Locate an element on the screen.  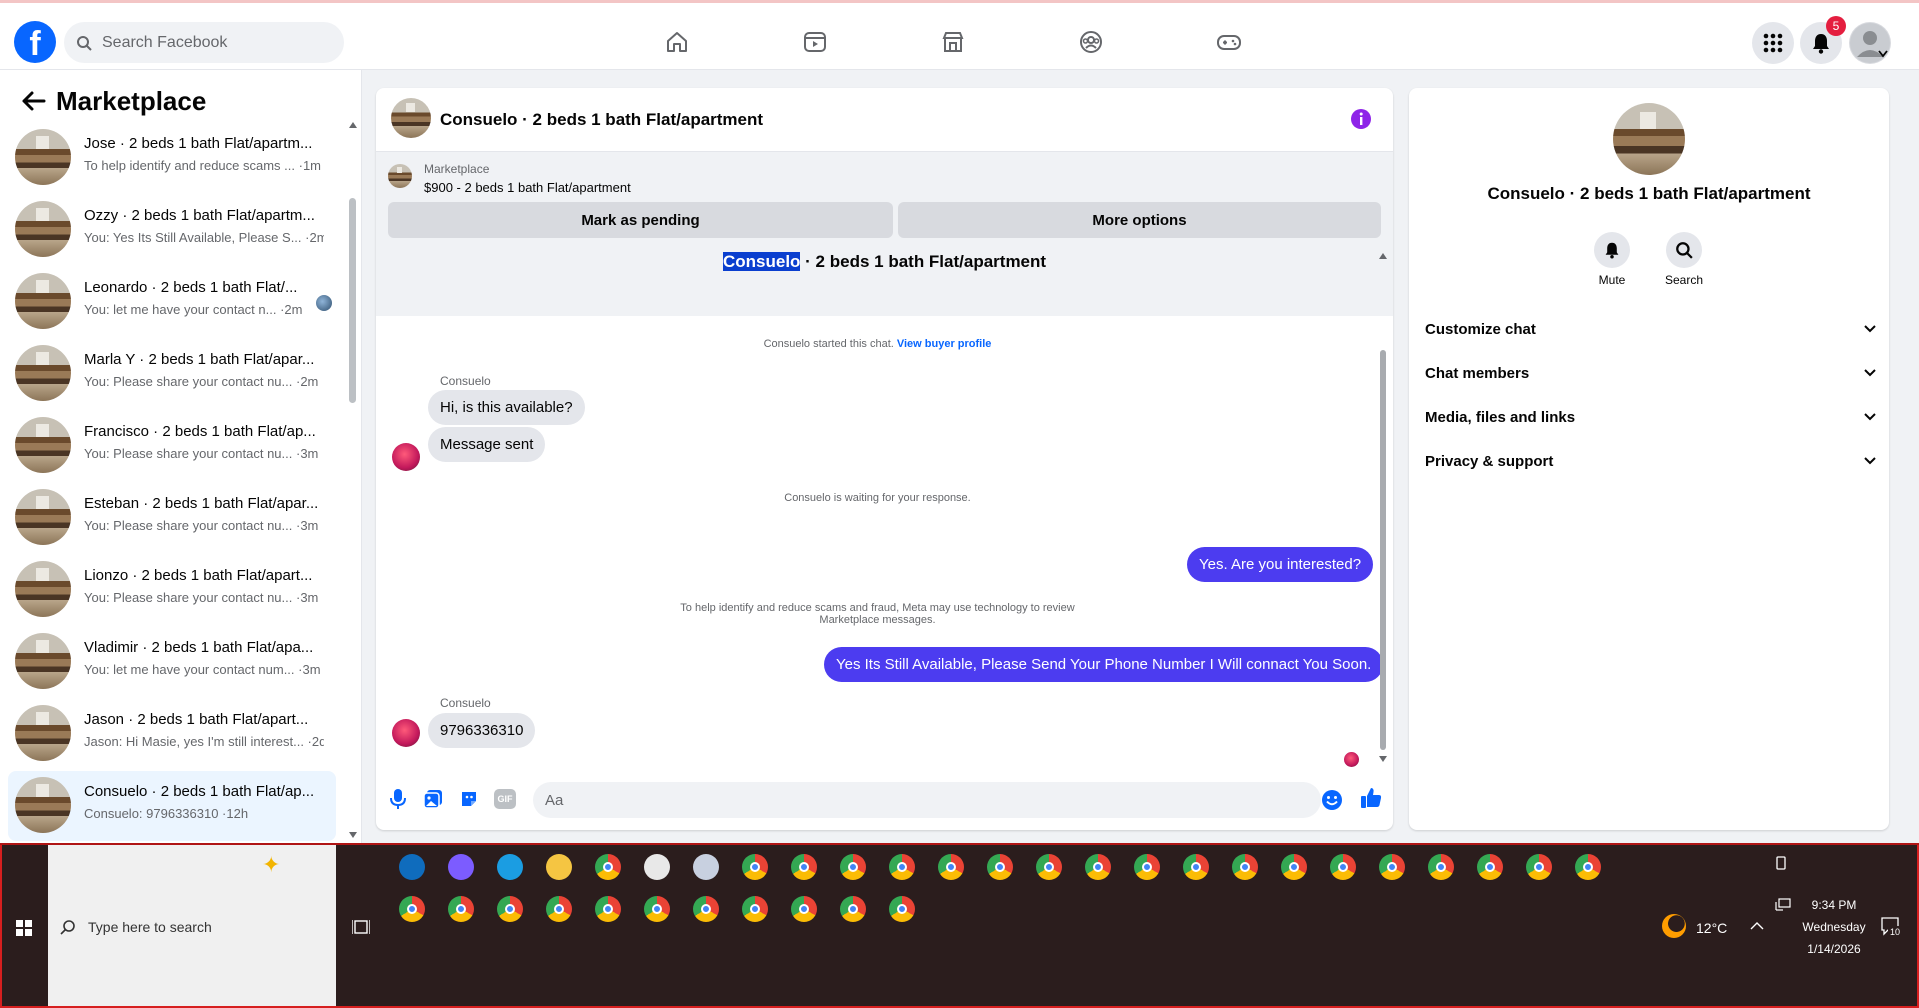
info-section-row: Customize chat is located at coordinates (1651, 329).